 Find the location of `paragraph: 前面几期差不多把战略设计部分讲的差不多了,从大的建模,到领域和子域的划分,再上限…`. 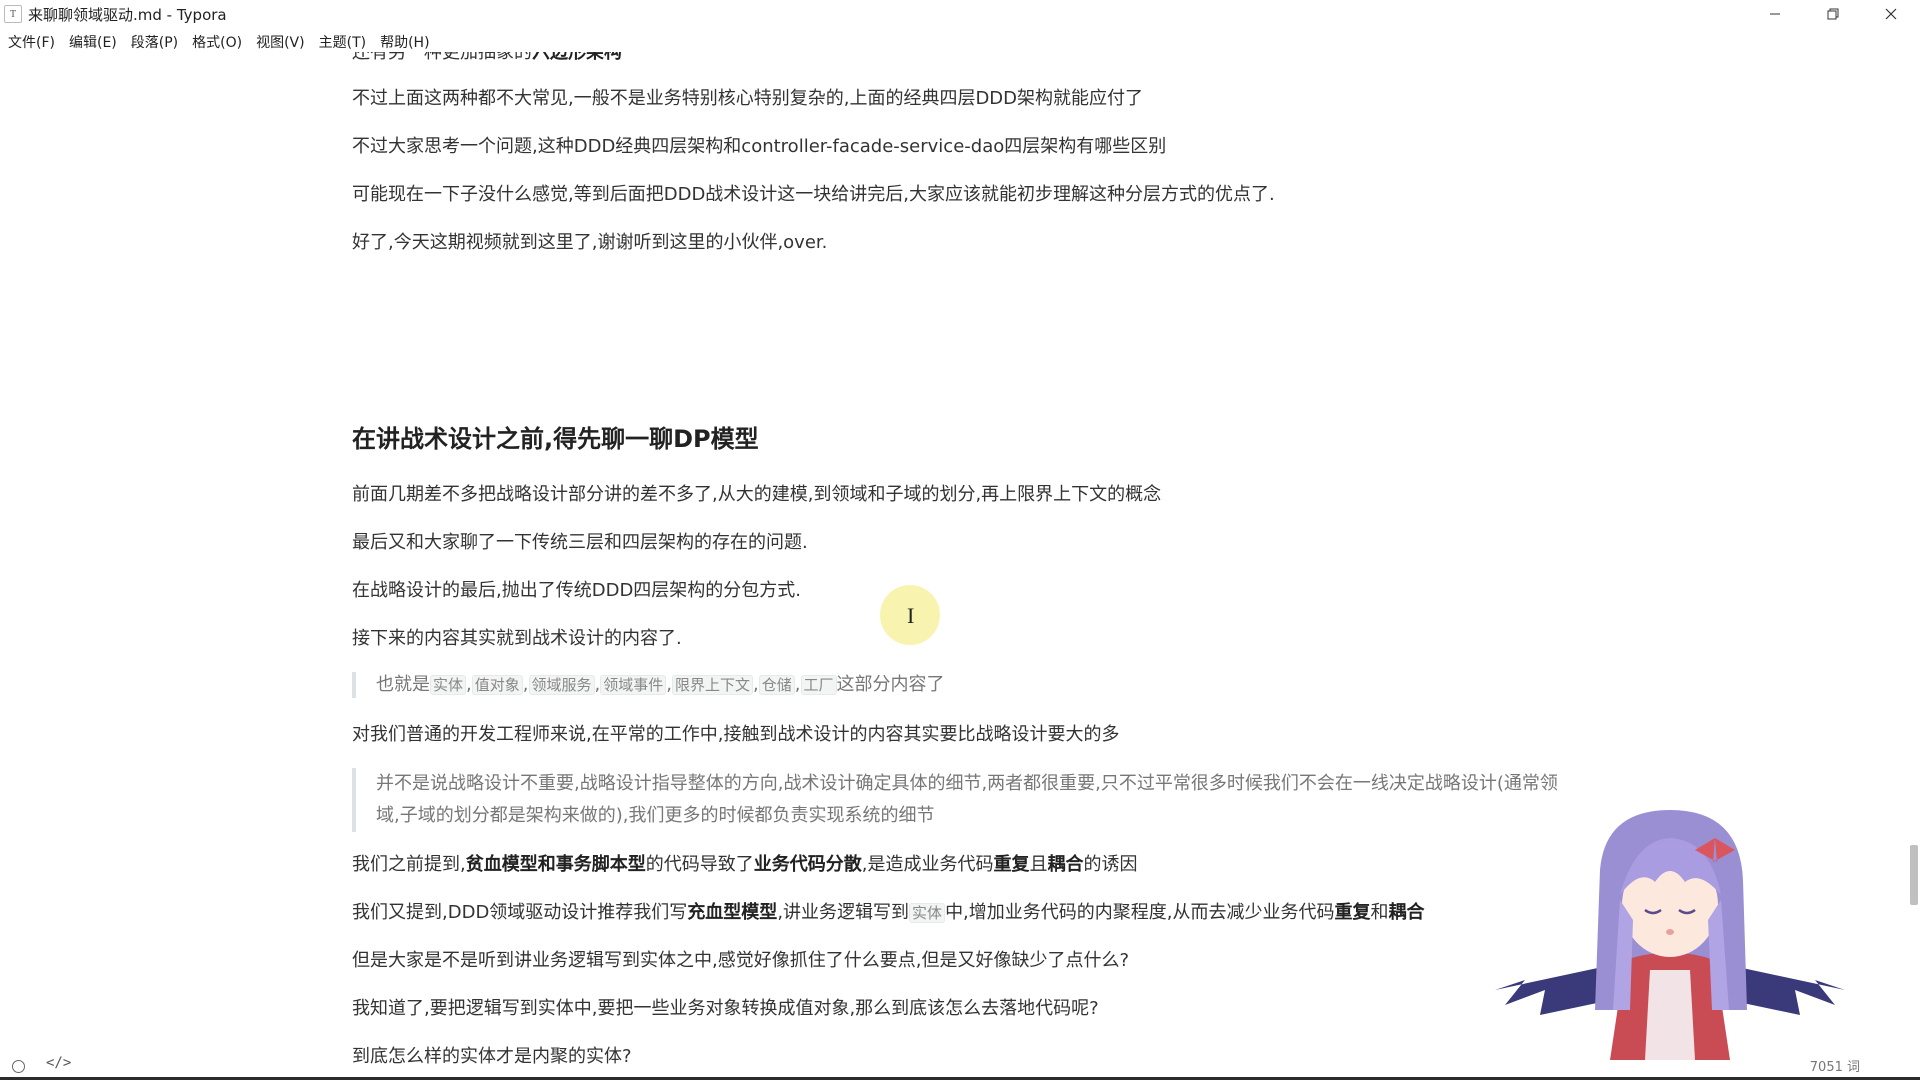

paragraph: 前面几期差不多把战略设计部分讲的差不多了,从大的建模,到领域和子域的划分,再上限… is located at coordinates (757, 494).